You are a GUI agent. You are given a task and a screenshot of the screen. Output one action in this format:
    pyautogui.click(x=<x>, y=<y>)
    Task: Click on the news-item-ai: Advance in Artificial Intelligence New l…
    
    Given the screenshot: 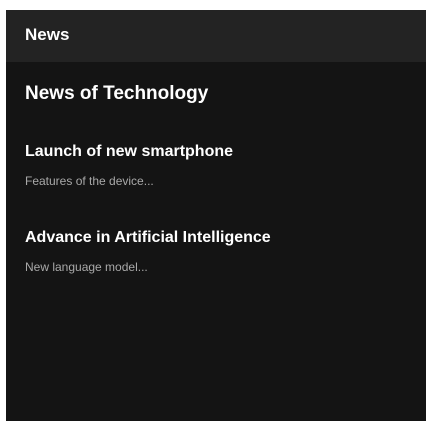 What is the action you would take?
    pyautogui.click(x=220, y=251)
    